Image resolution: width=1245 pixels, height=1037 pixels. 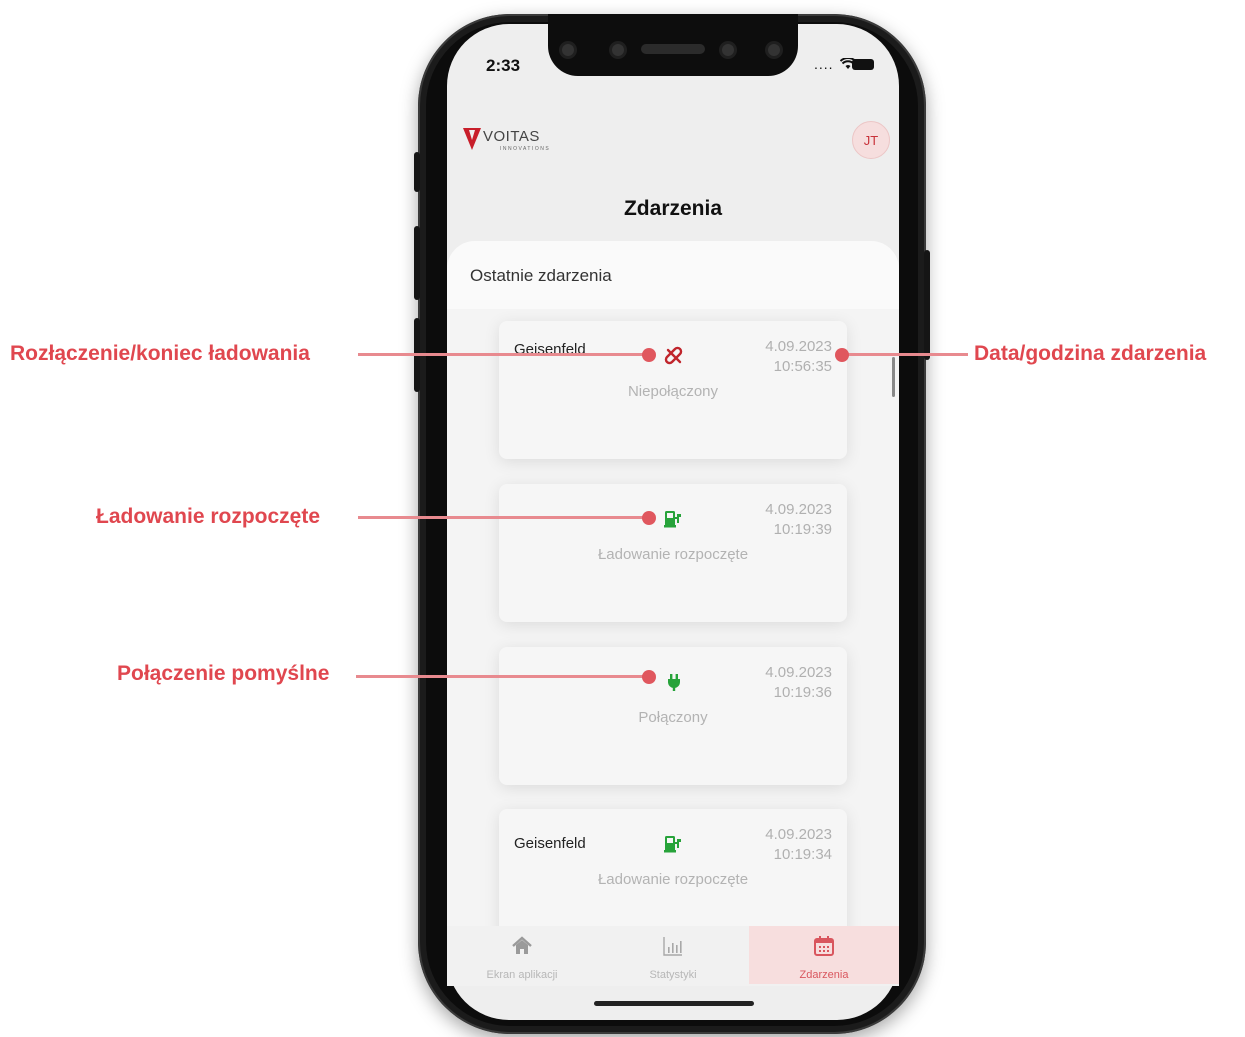 I want to click on bar-chart-icon, so click(x=672, y=946).